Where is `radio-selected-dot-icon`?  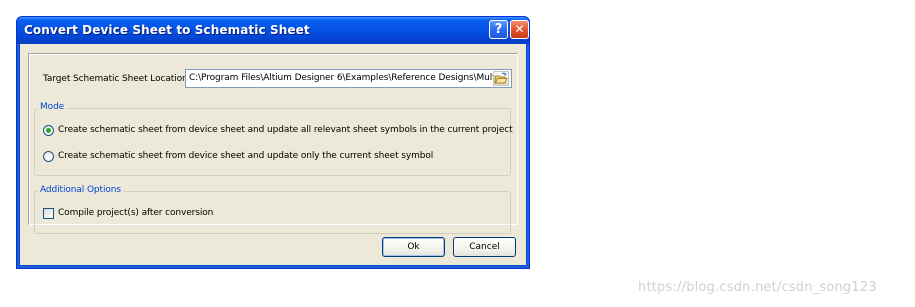 radio-selected-dot-icon is located at coordinates (48, 130).